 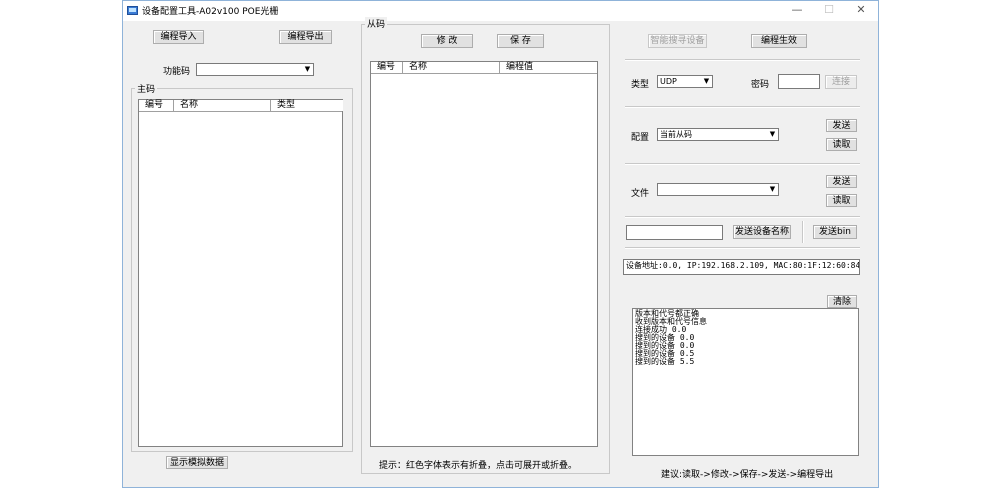 What do you see at coordinates (835, 232) in the screenshot?
I see `send-bin-button: 发送bin` at bounding box center [835, 232].